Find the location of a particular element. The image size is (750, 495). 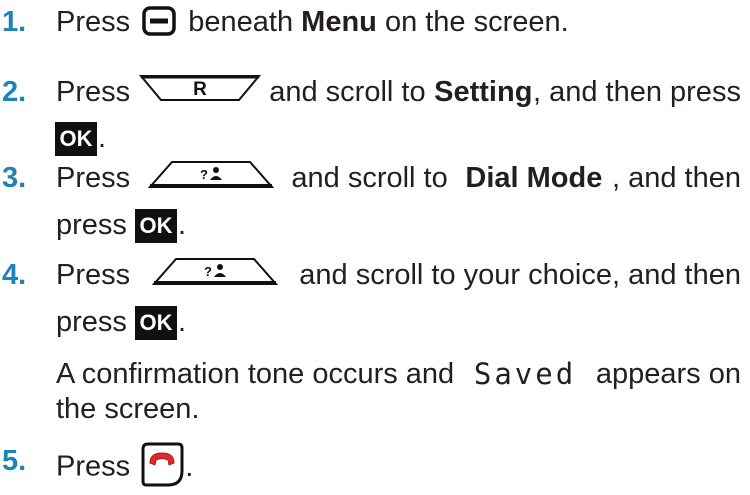

step-number: 2. is located at coordinates (14, 92).